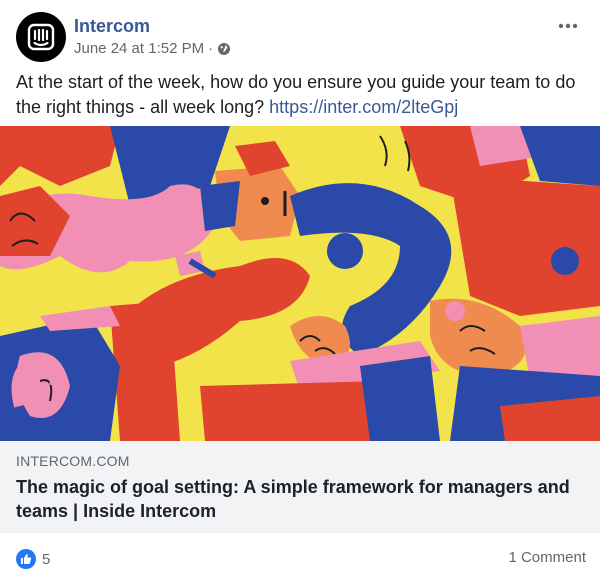 This screenshot has height=586, width=600. Describe the element at coordinates (73, 461) in the screenshot. I see `link-domain: INTERCOM.COM` at that location.